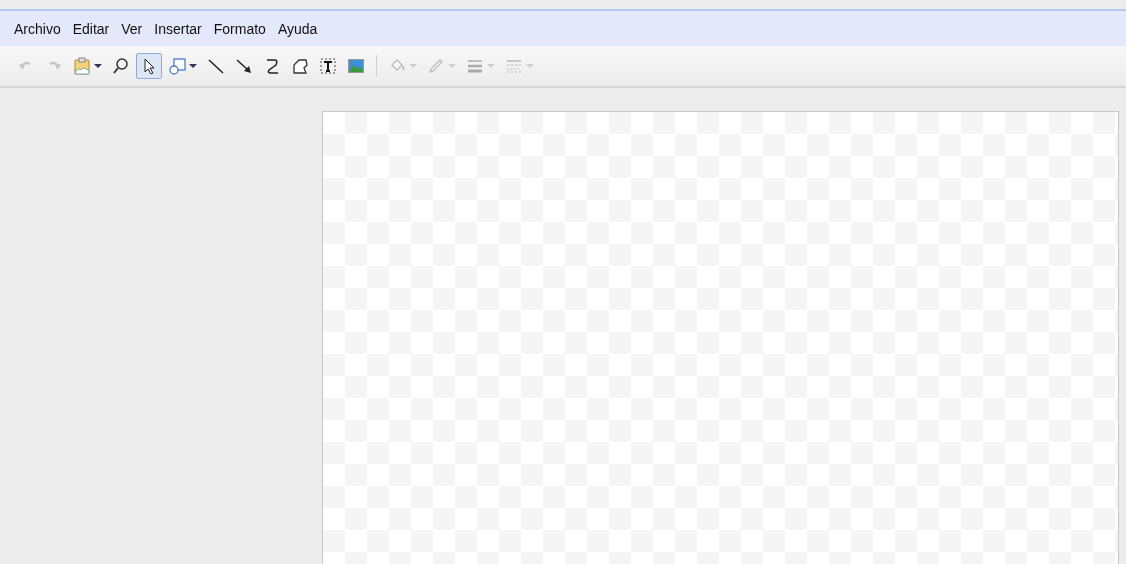 This screenshot has height=564, width=1126. I want to click on menu-item: Archivo, so click(37, 28).